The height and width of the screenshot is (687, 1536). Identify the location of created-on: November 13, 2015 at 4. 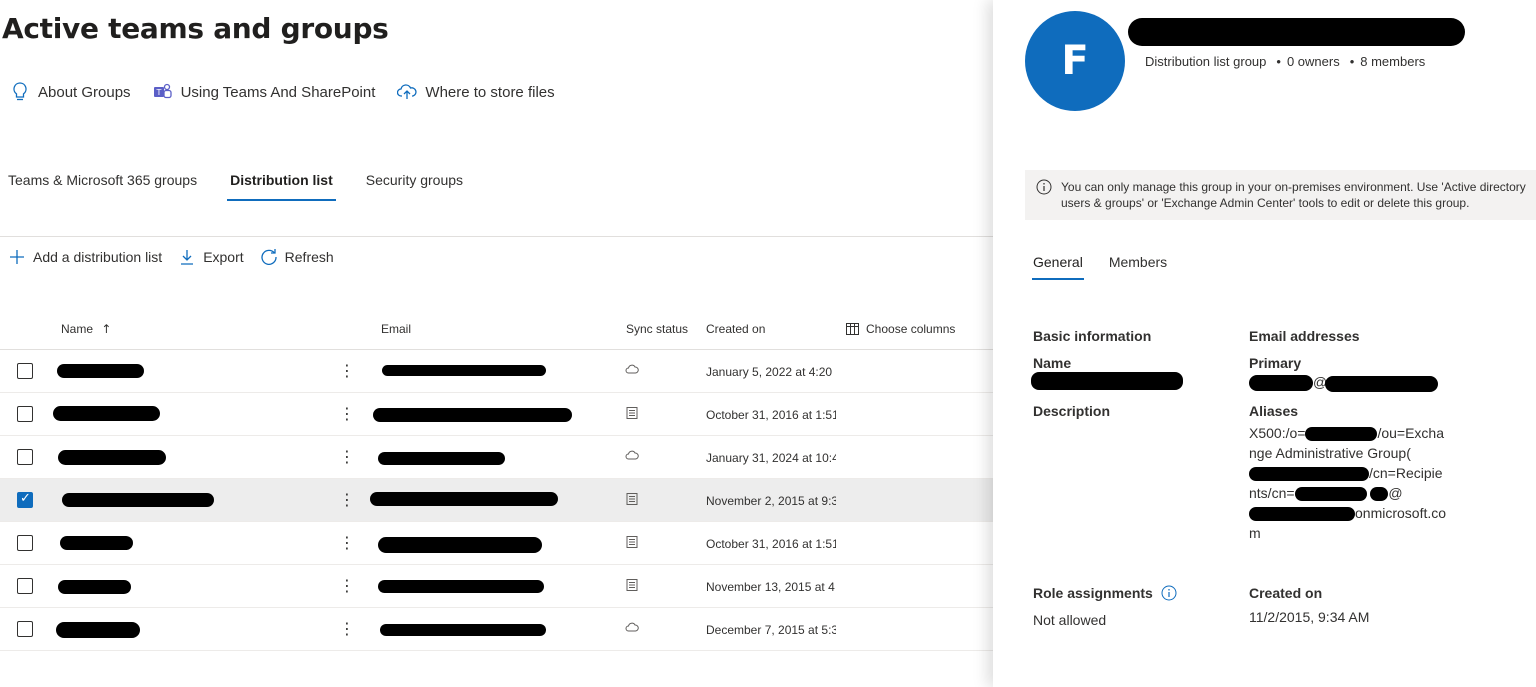
(770, 587).